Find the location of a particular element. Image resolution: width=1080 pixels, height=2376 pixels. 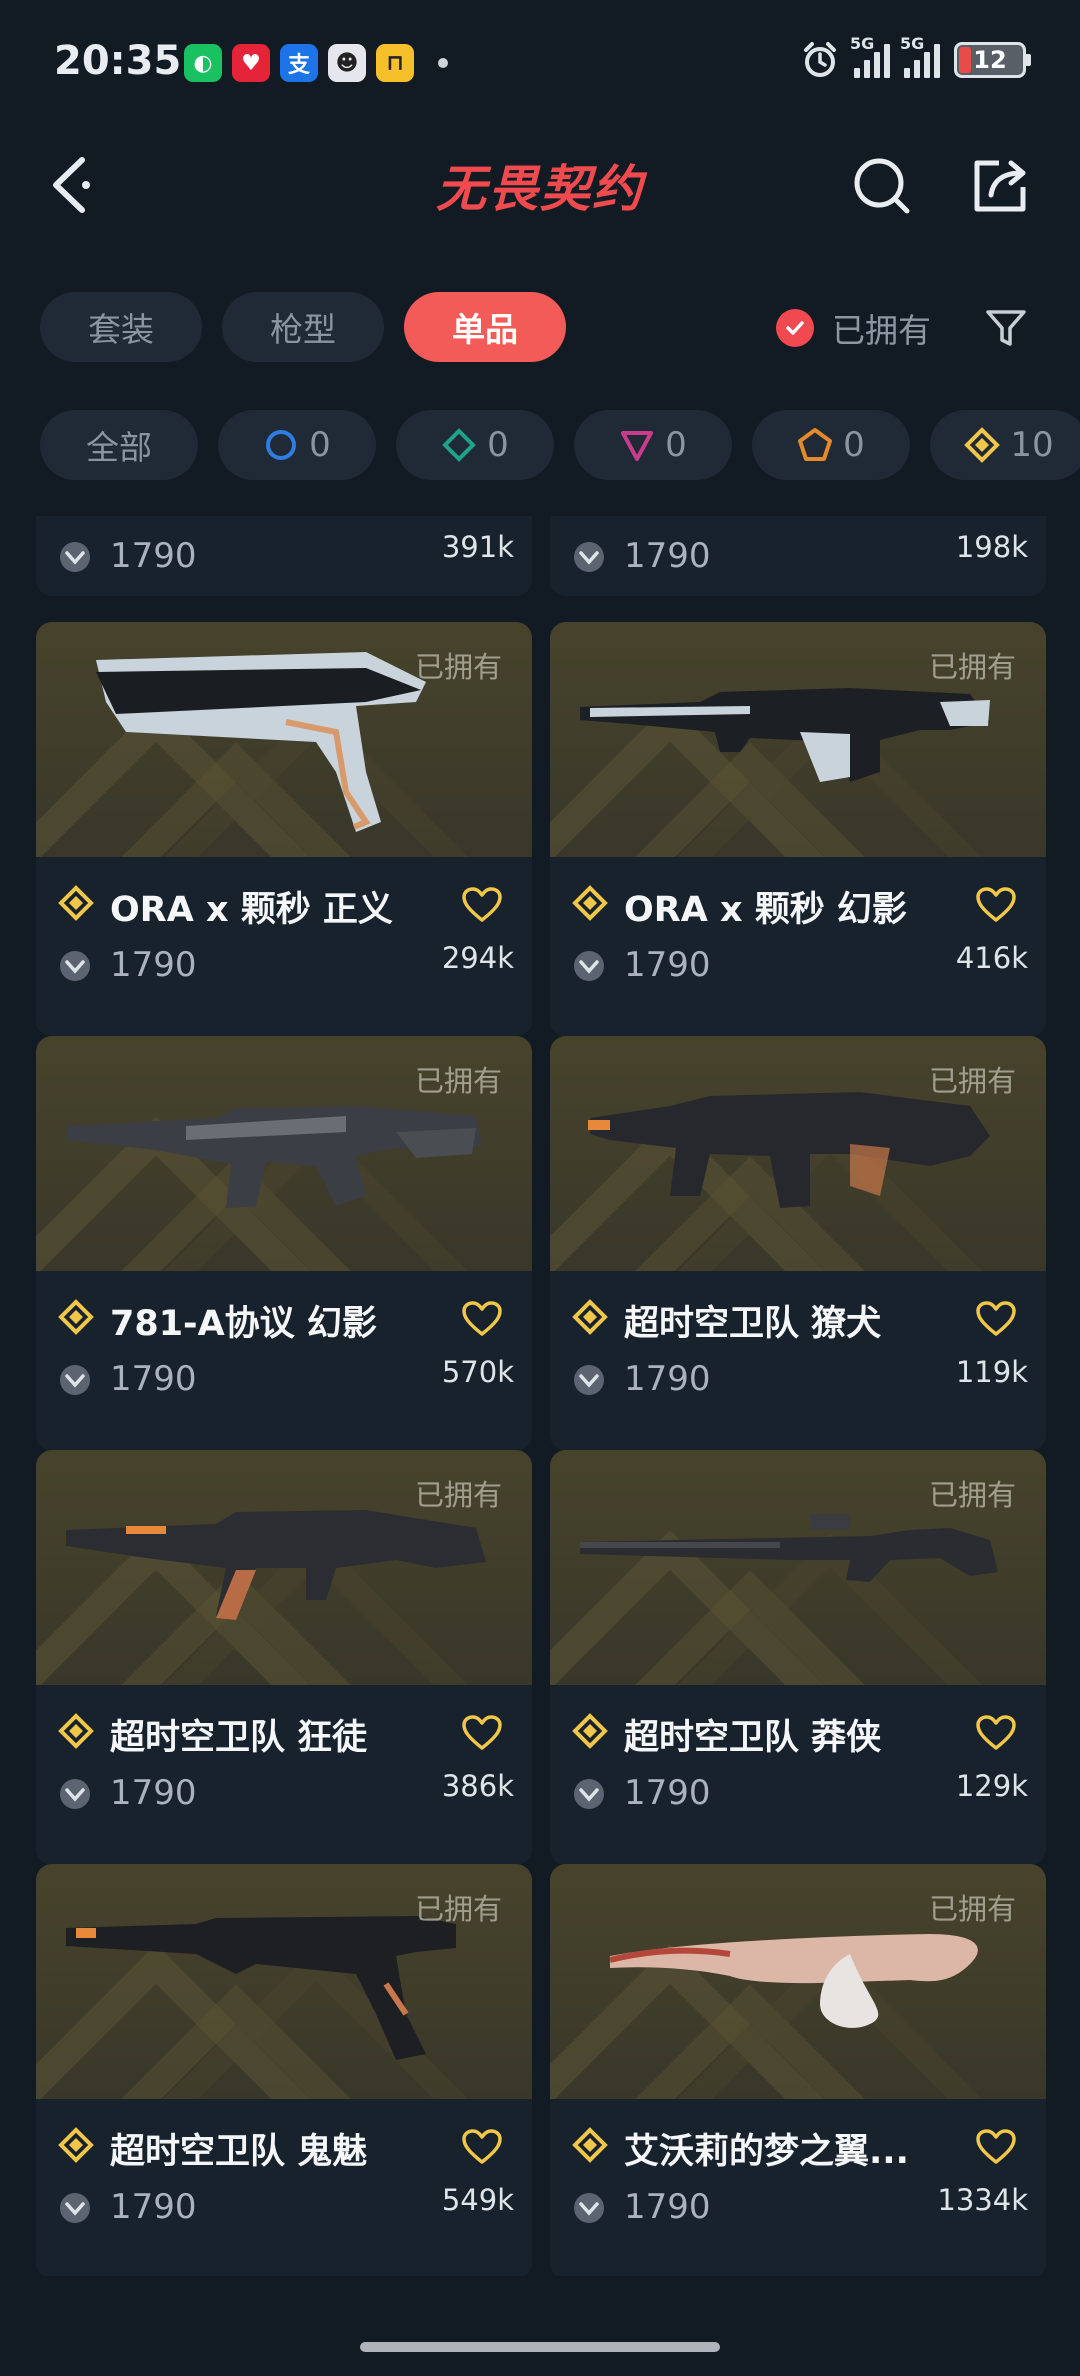

game-app-icon: ☻ is located at coordinates (347, 63).